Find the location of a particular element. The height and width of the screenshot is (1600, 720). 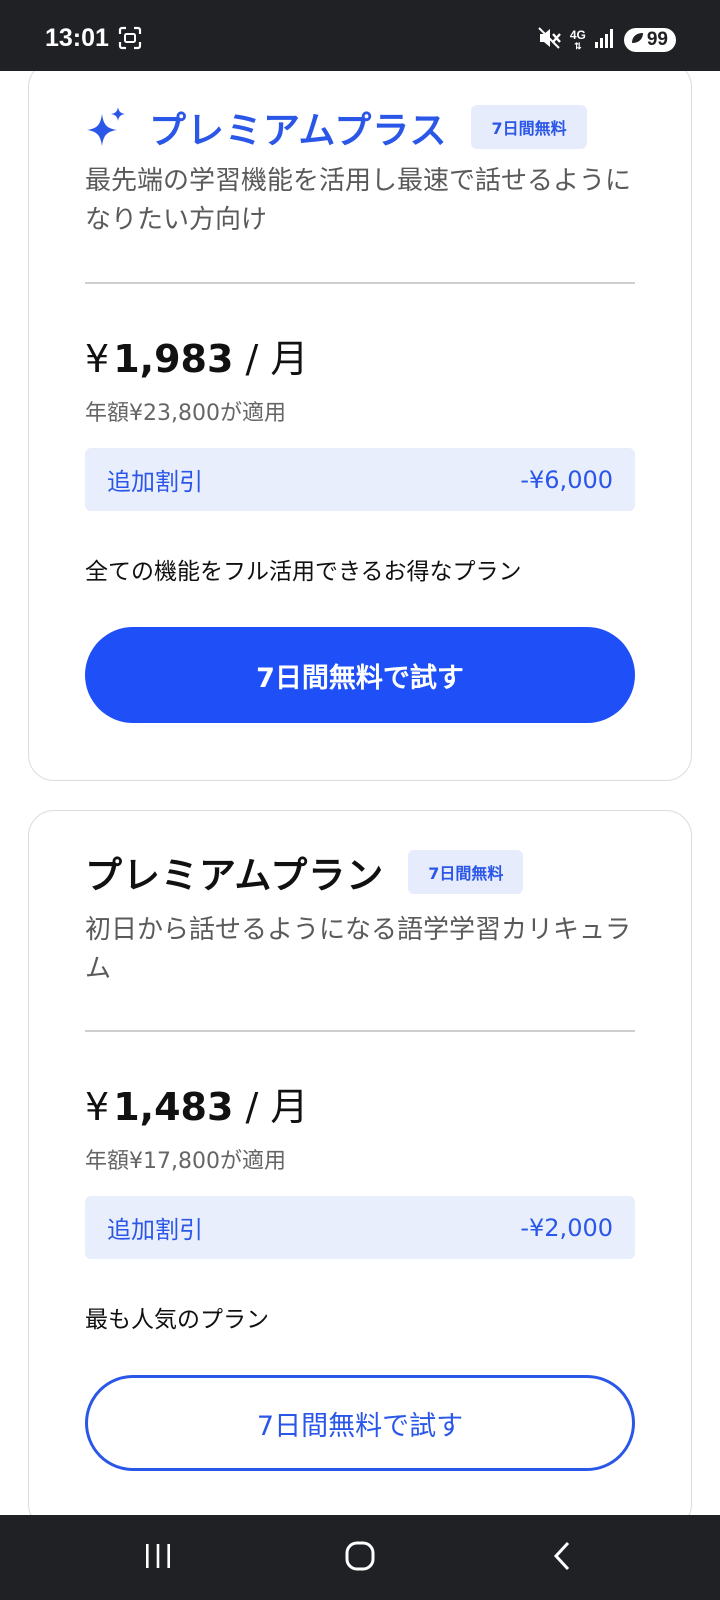

back-icon is located at coordinates (562, 1558).